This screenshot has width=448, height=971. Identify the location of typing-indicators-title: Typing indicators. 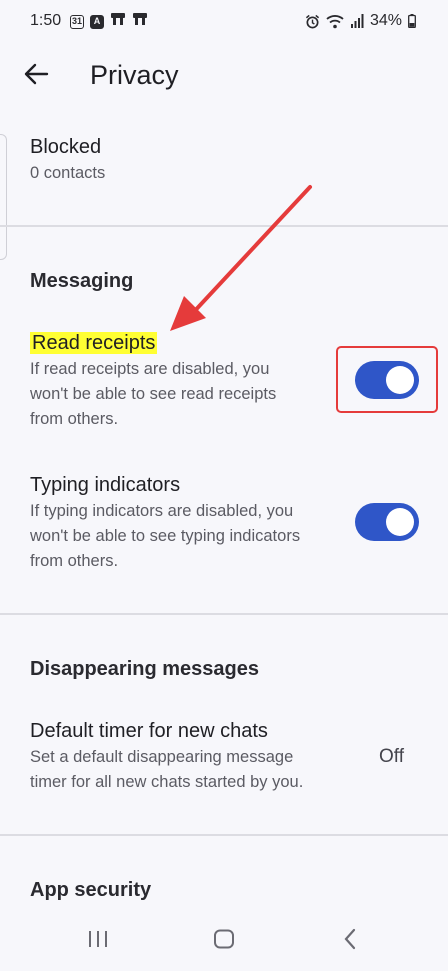
(105, 485).